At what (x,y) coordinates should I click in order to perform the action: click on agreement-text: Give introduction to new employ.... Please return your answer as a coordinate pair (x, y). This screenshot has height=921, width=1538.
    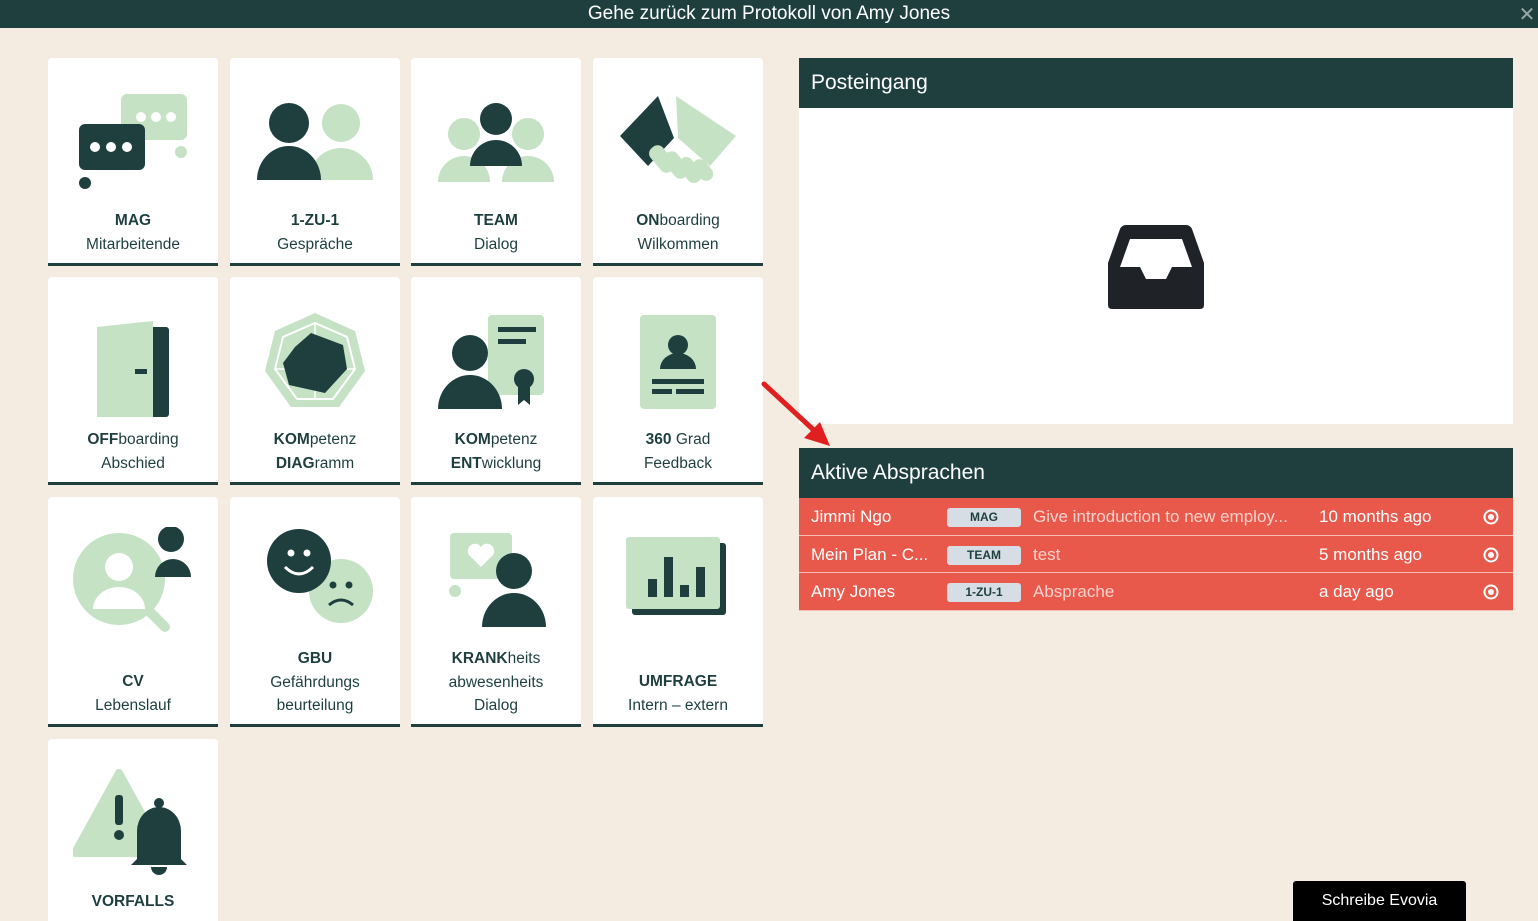
    Looking at the image, I should click on (1160, 516).